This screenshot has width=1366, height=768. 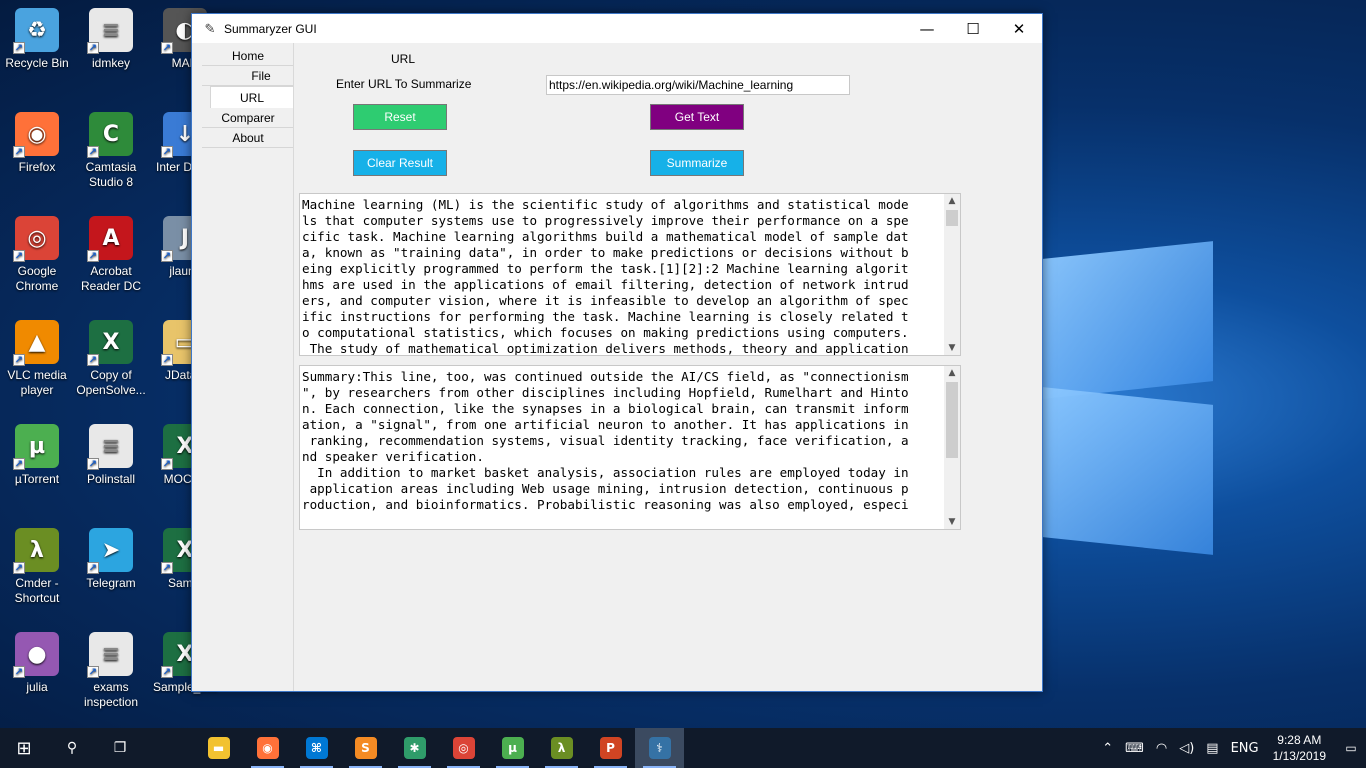 What do you see at coordinates (617, 28) in the screenshot?
I see `title-bar: ✎ Summaryzer GUI — ☐ ✕` at bounding box center [617, 28].